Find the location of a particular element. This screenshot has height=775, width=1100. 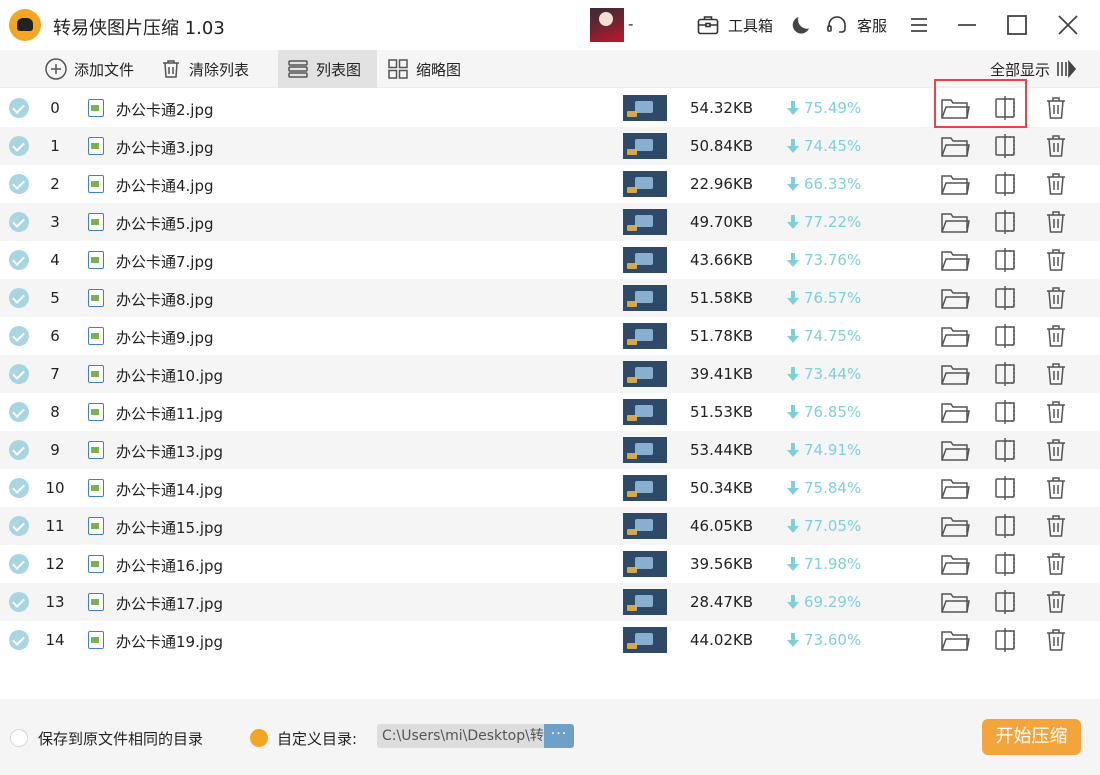

file-row: 11 办公卡通15.jpg 46.05KB 77.05% is located at coordinates (550, 526).